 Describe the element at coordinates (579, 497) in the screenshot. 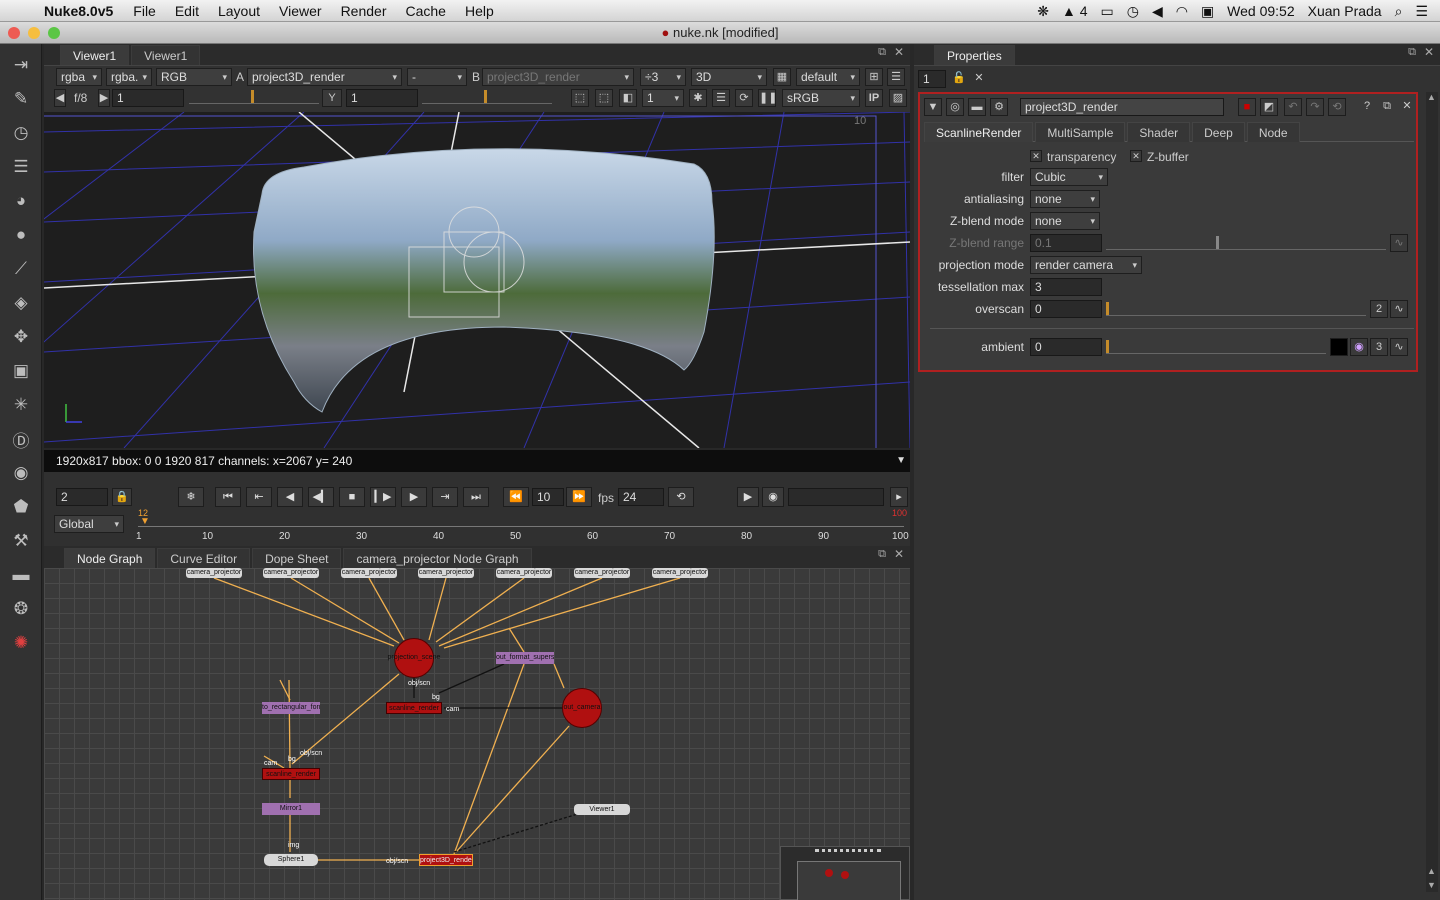

I see `skip-forward-icon: ⏩` at that location.